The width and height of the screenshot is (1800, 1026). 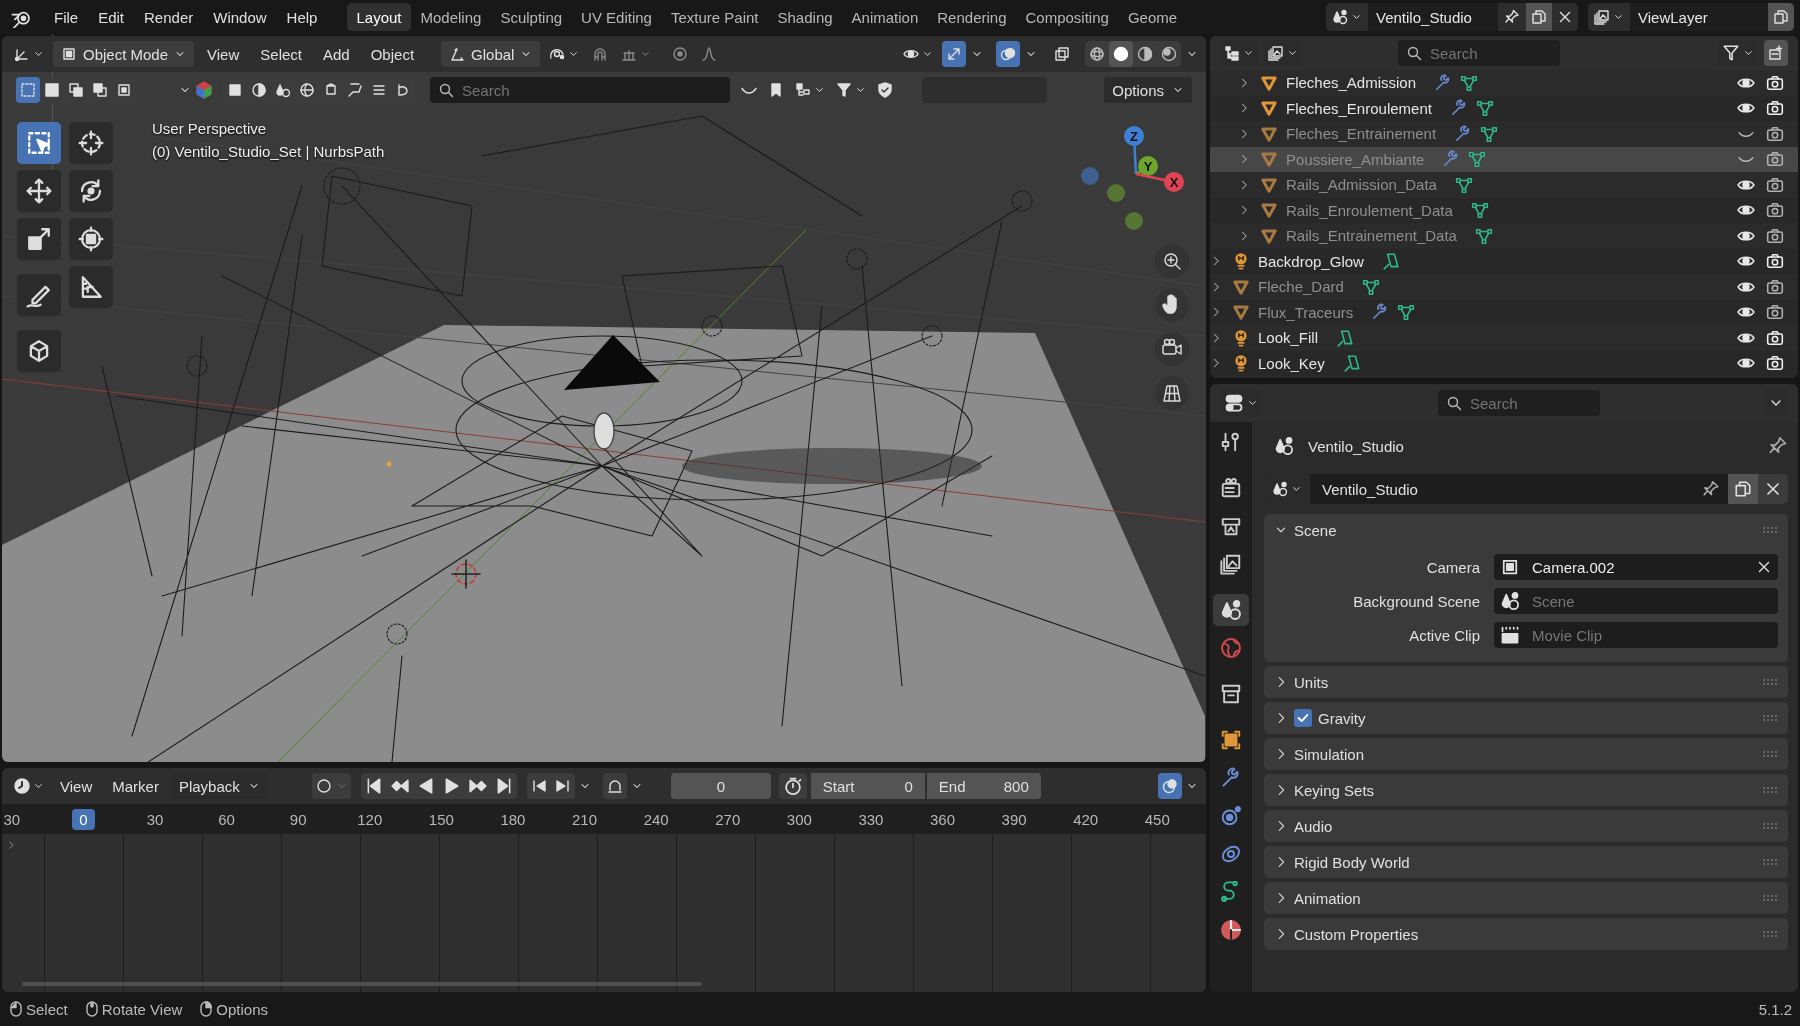 I want to click on menu-item: Edit, so click(x=111, y=17).